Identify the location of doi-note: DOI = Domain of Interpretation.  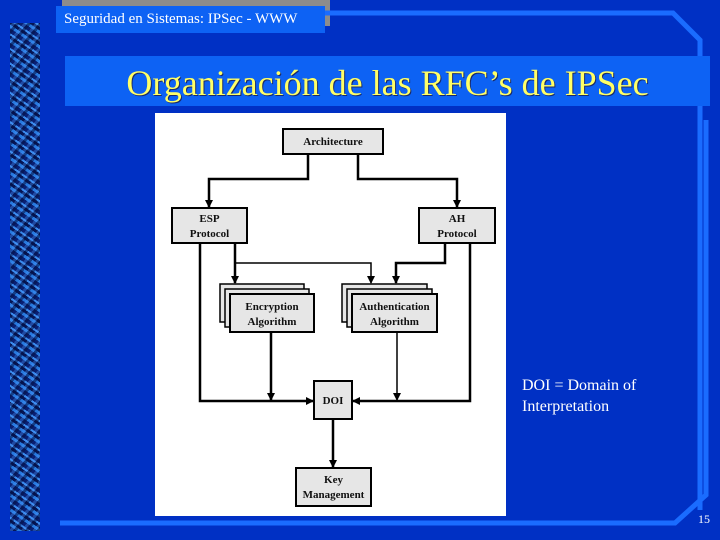
(602, 396).